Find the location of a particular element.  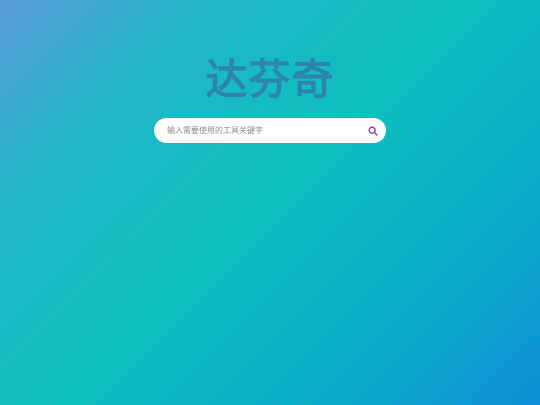

search-button is located at coordinates (373, 130).